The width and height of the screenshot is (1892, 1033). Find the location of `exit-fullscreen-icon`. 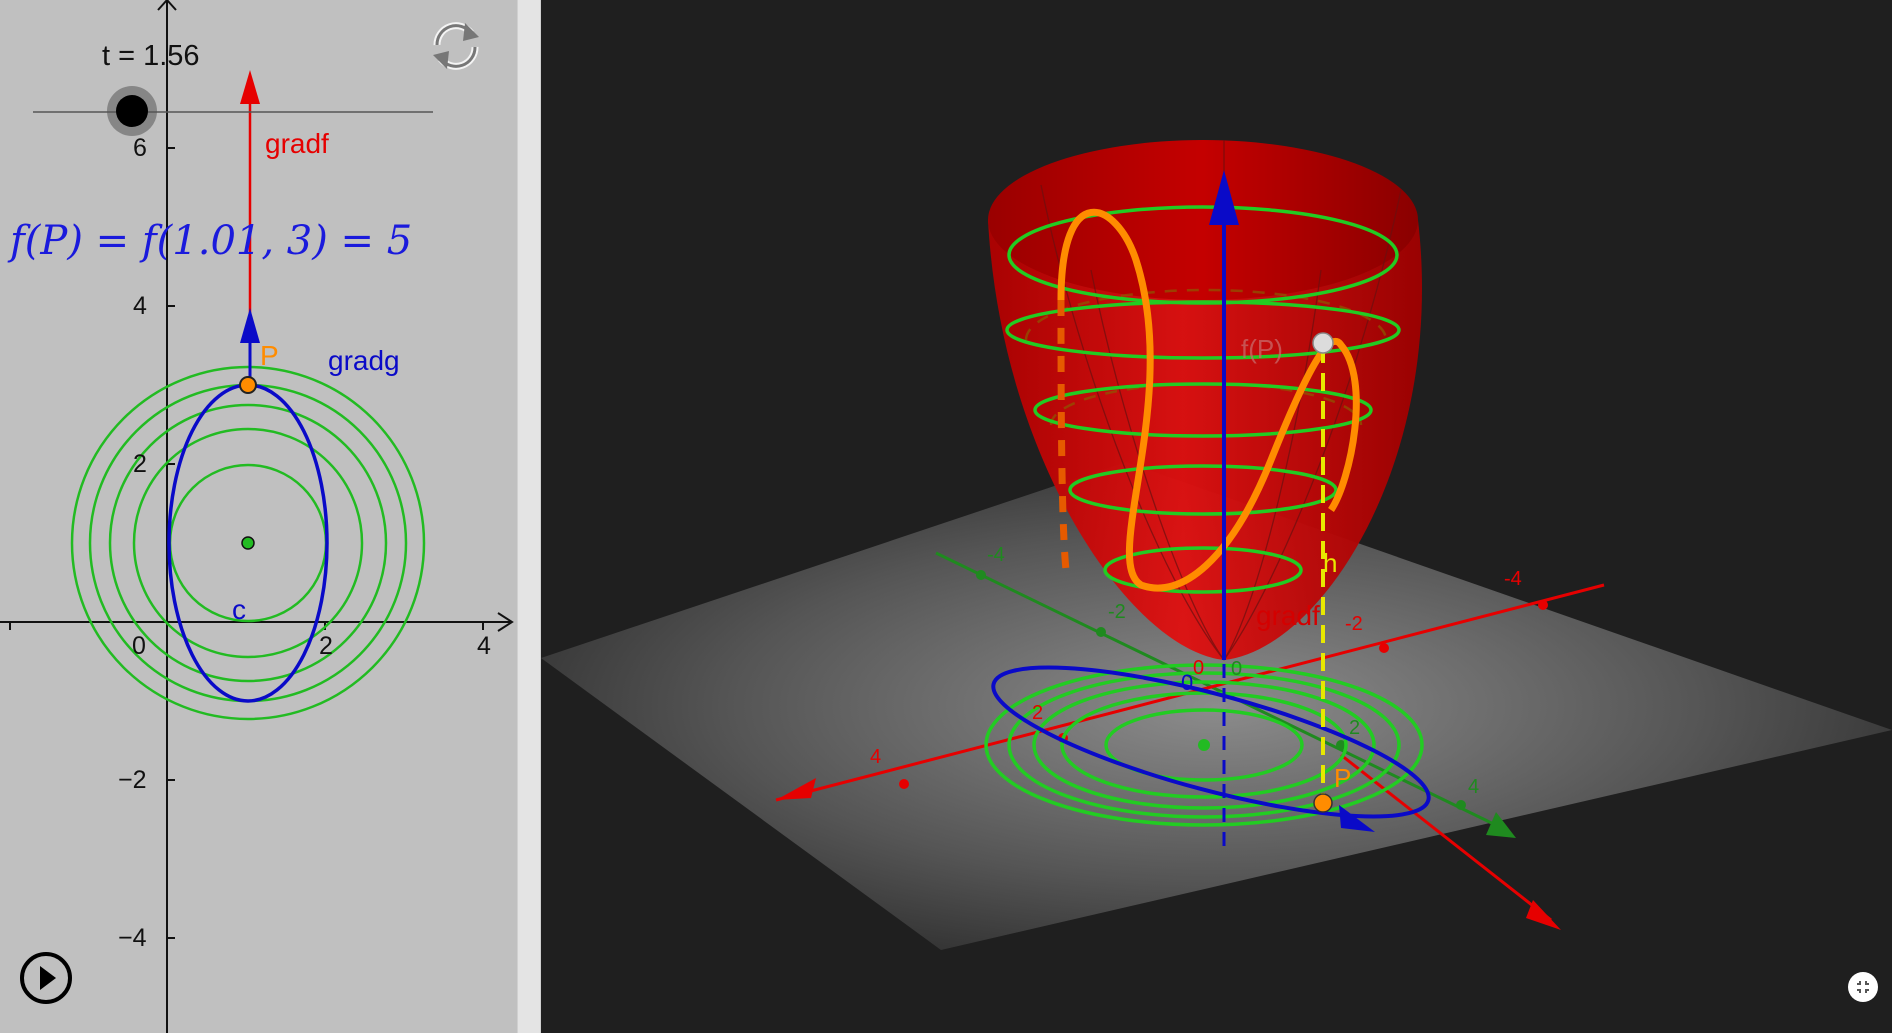

exit-fullscreen-icon is located at coordinates (1863, 987).